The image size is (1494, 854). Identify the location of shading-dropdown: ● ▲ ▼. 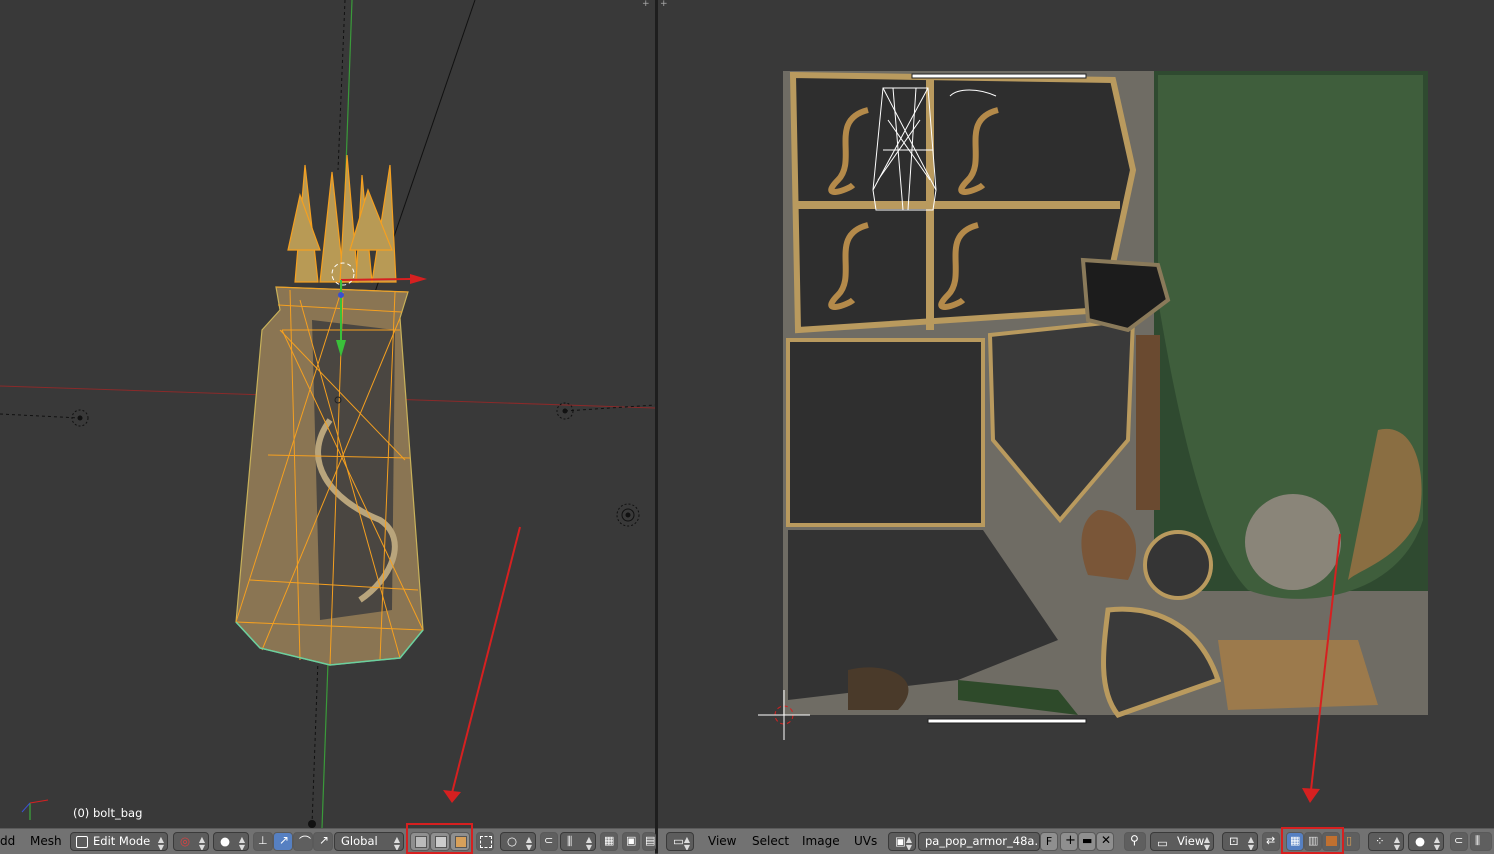
(231, 841).